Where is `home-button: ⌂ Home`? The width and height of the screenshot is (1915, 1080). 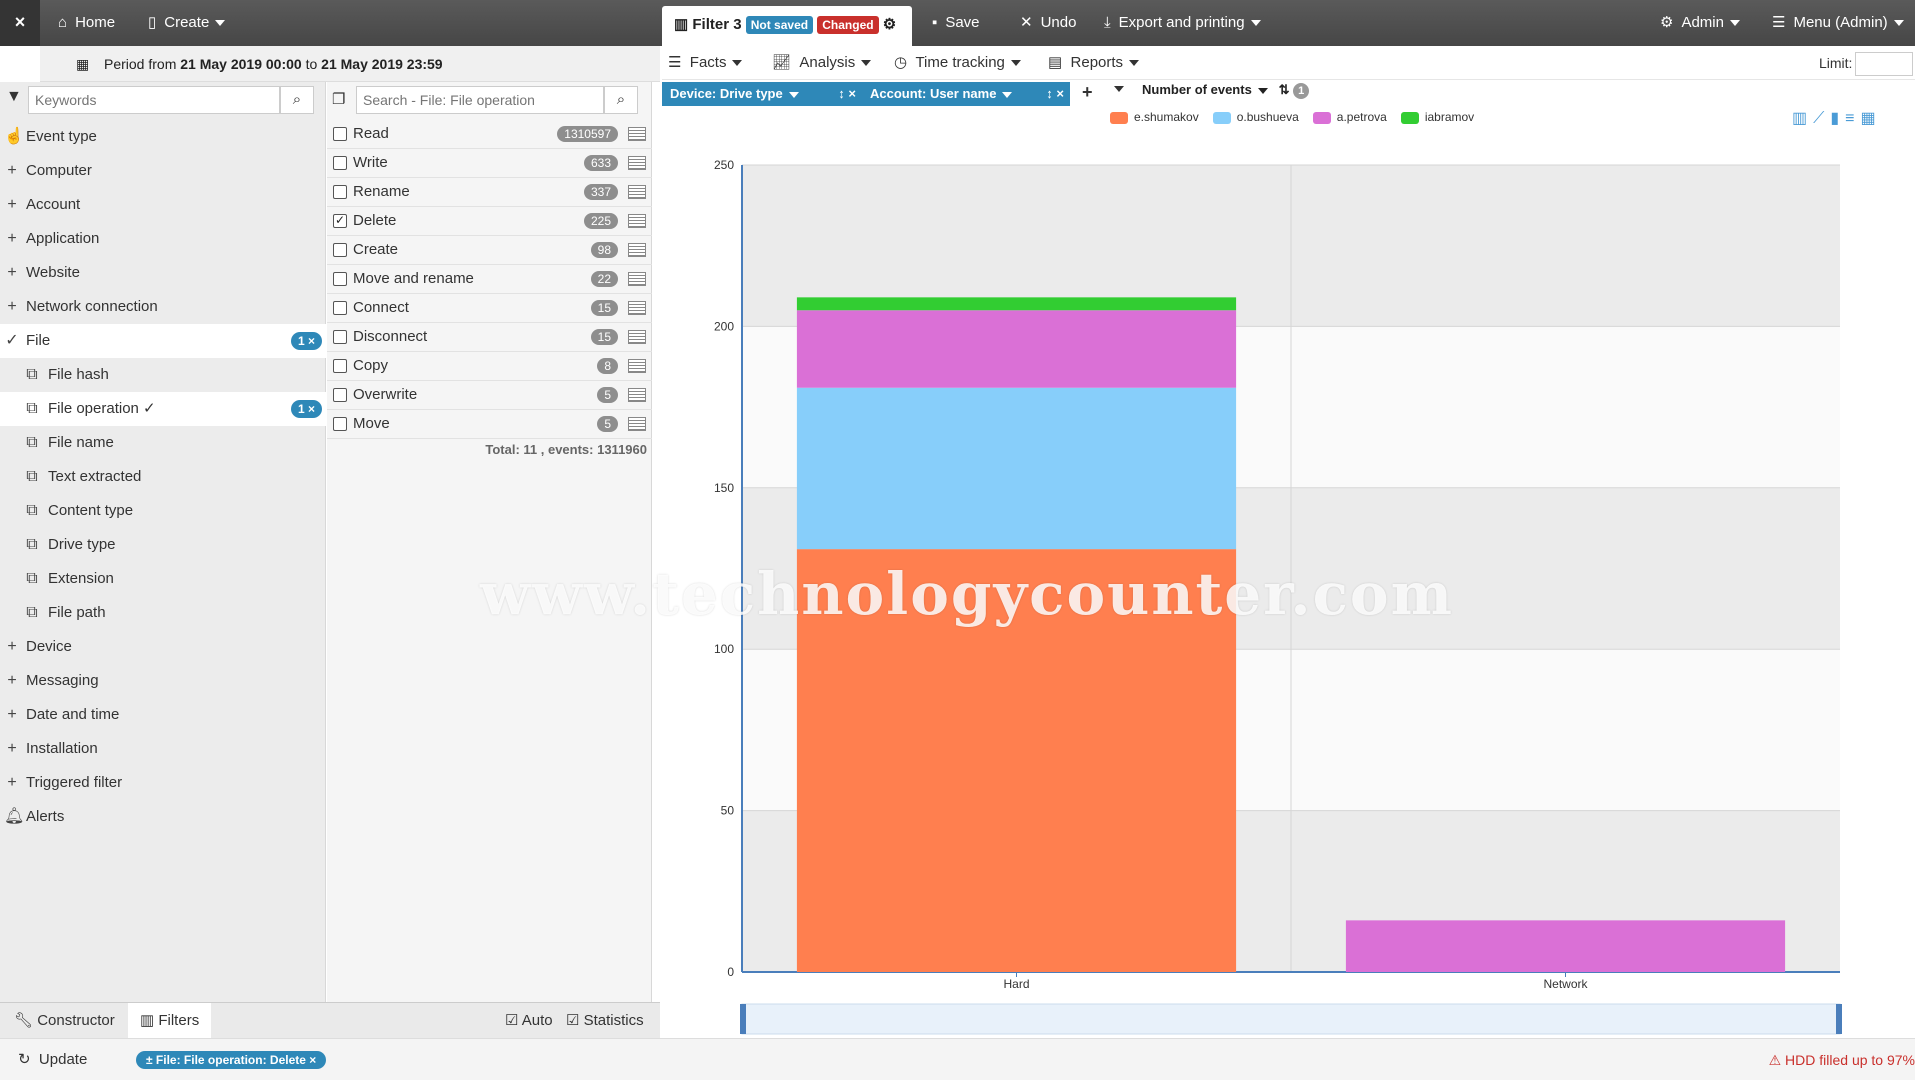 home-button: ⌂ Home is located at coordinates (86, 23).